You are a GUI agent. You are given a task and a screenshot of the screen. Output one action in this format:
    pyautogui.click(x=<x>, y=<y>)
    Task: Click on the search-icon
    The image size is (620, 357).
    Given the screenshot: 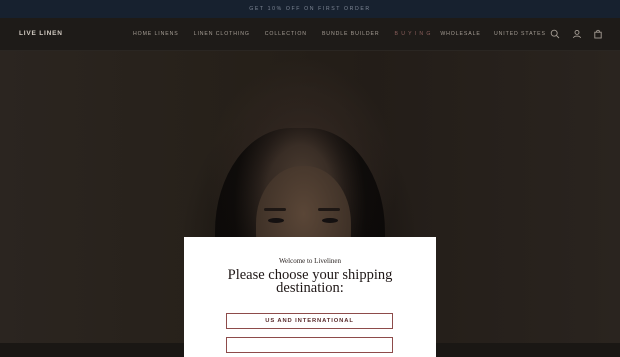 What is the action you would take?
    pyautogui.click(x=555, y=34)
    